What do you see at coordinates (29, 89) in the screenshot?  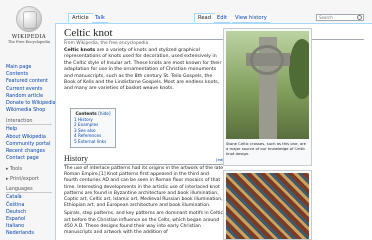 I see `sidebar-item-current-events: Current events` at bounding box center [29, 89].